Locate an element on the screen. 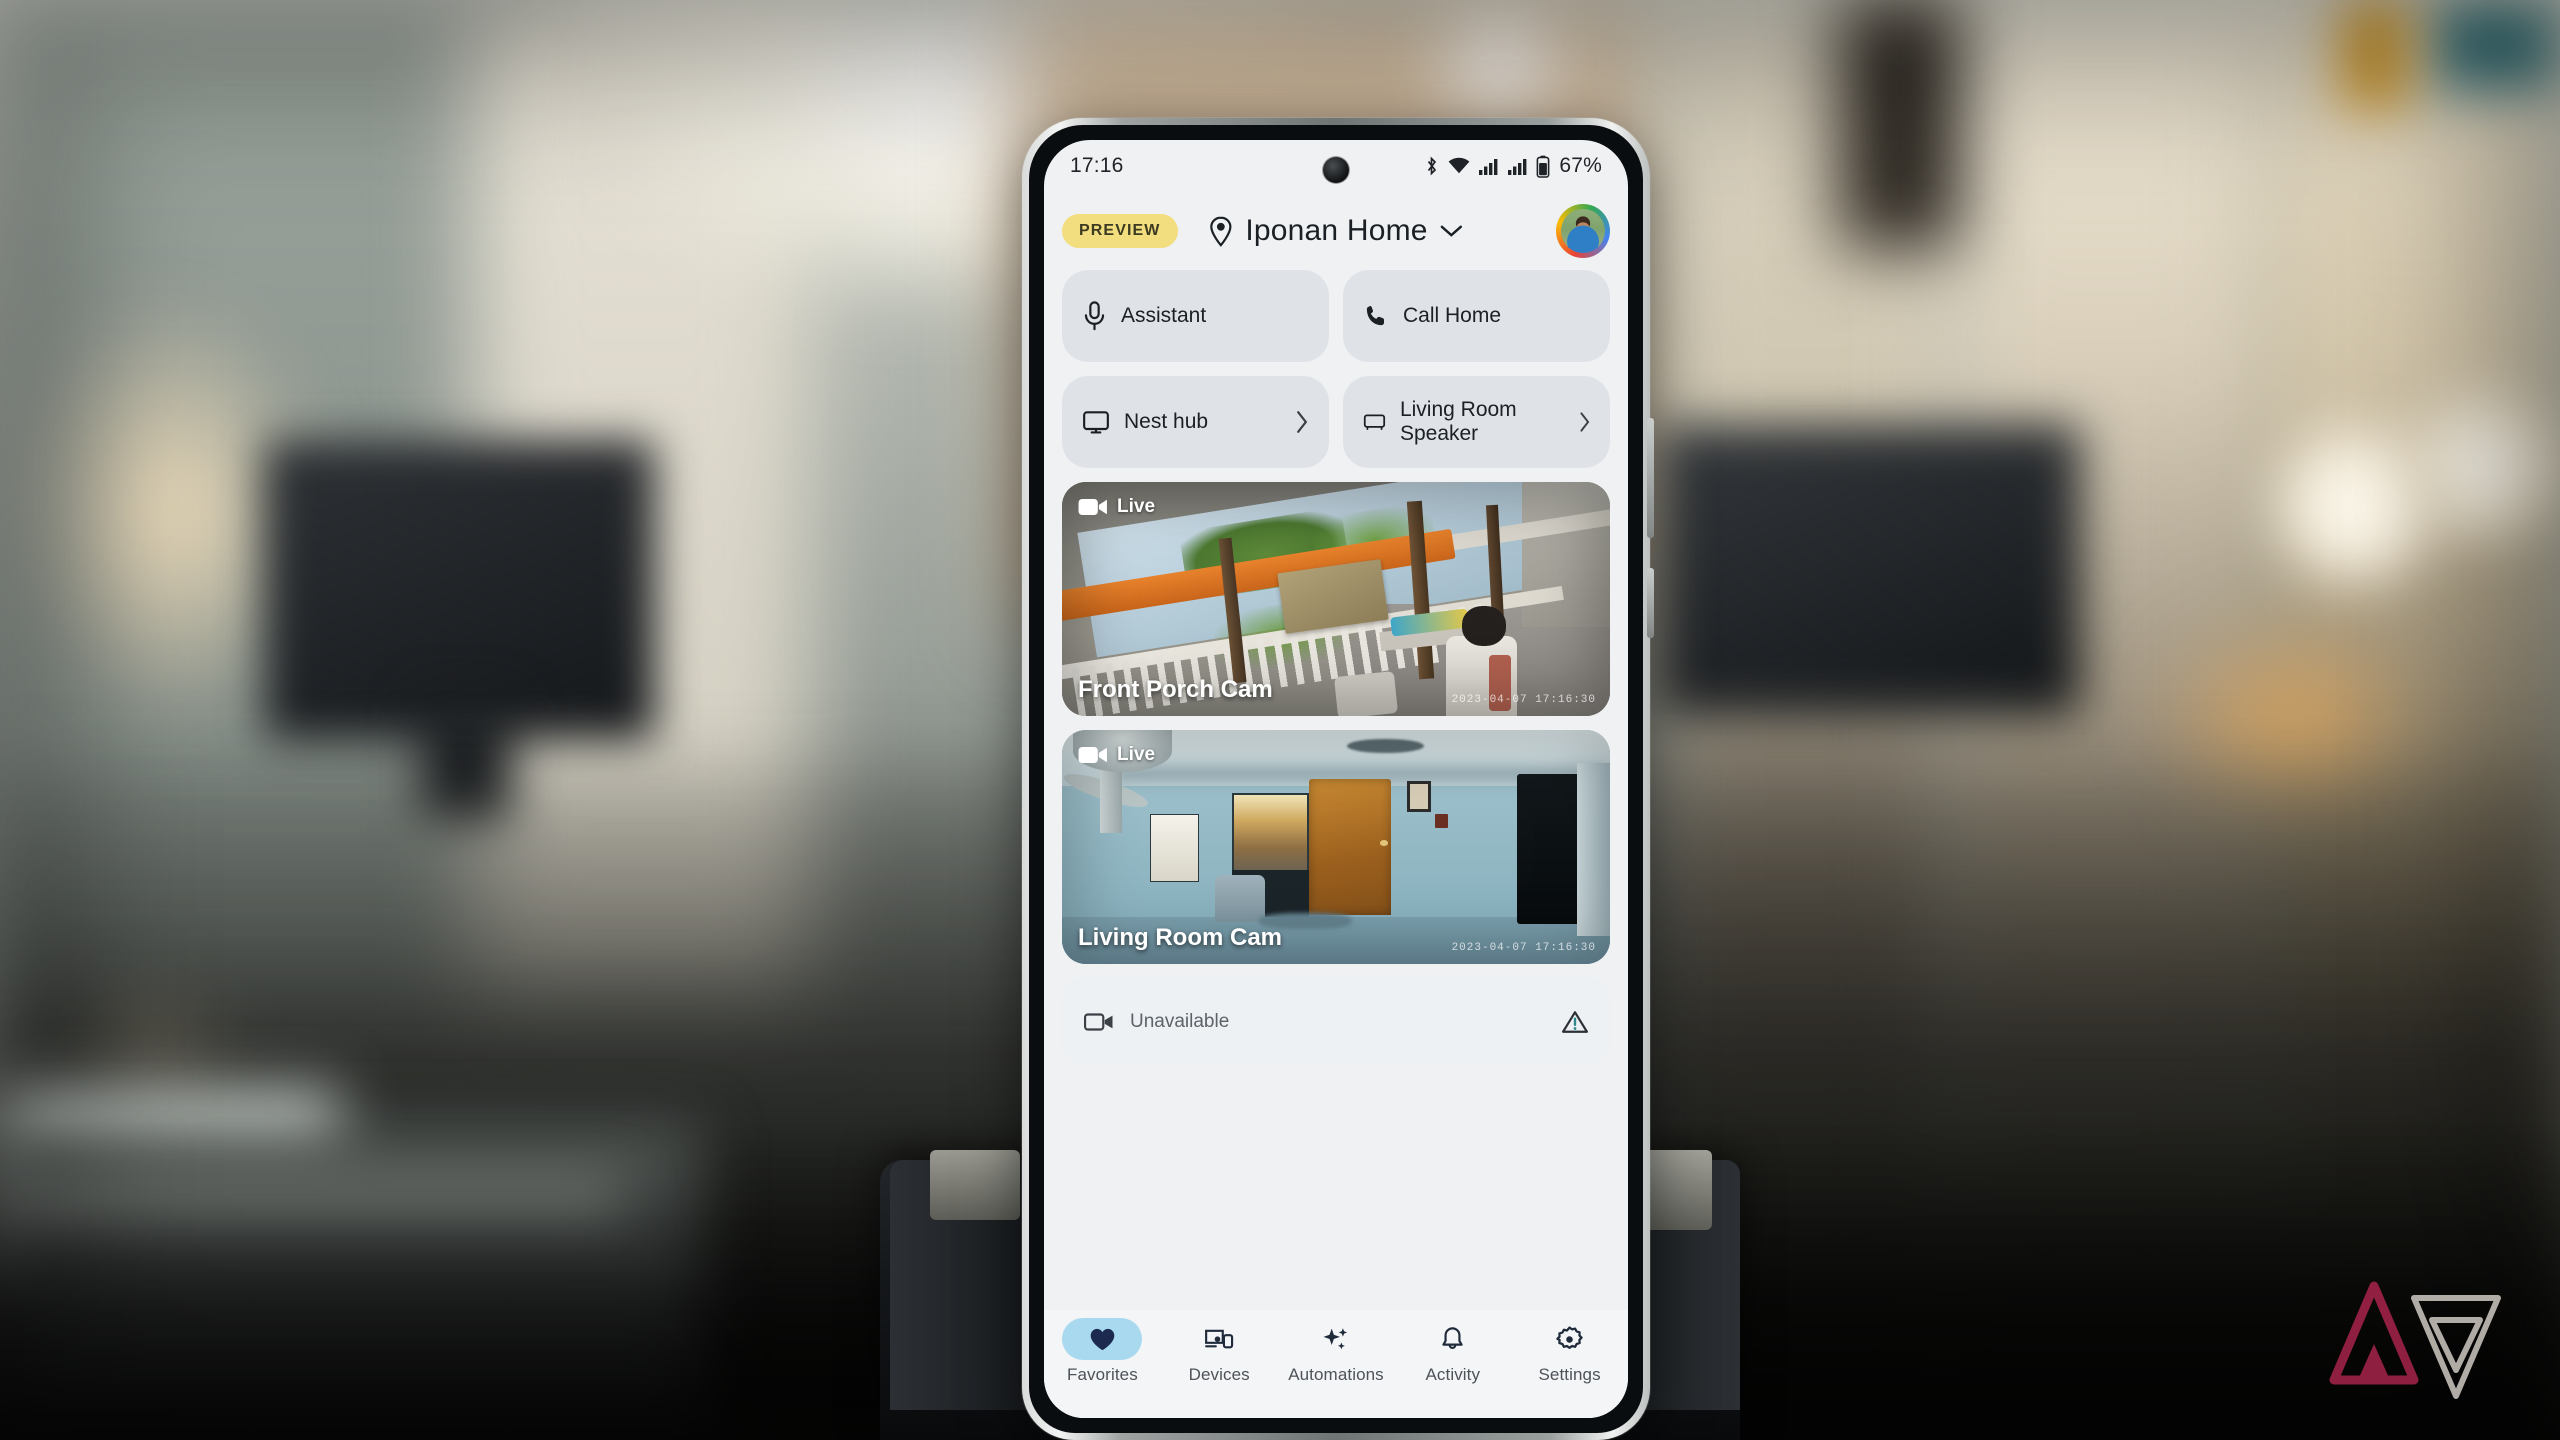 Image resolution: width=2560 pixels, height=1440 pixels. microphone-icon is located at coordinates (1094, 316).